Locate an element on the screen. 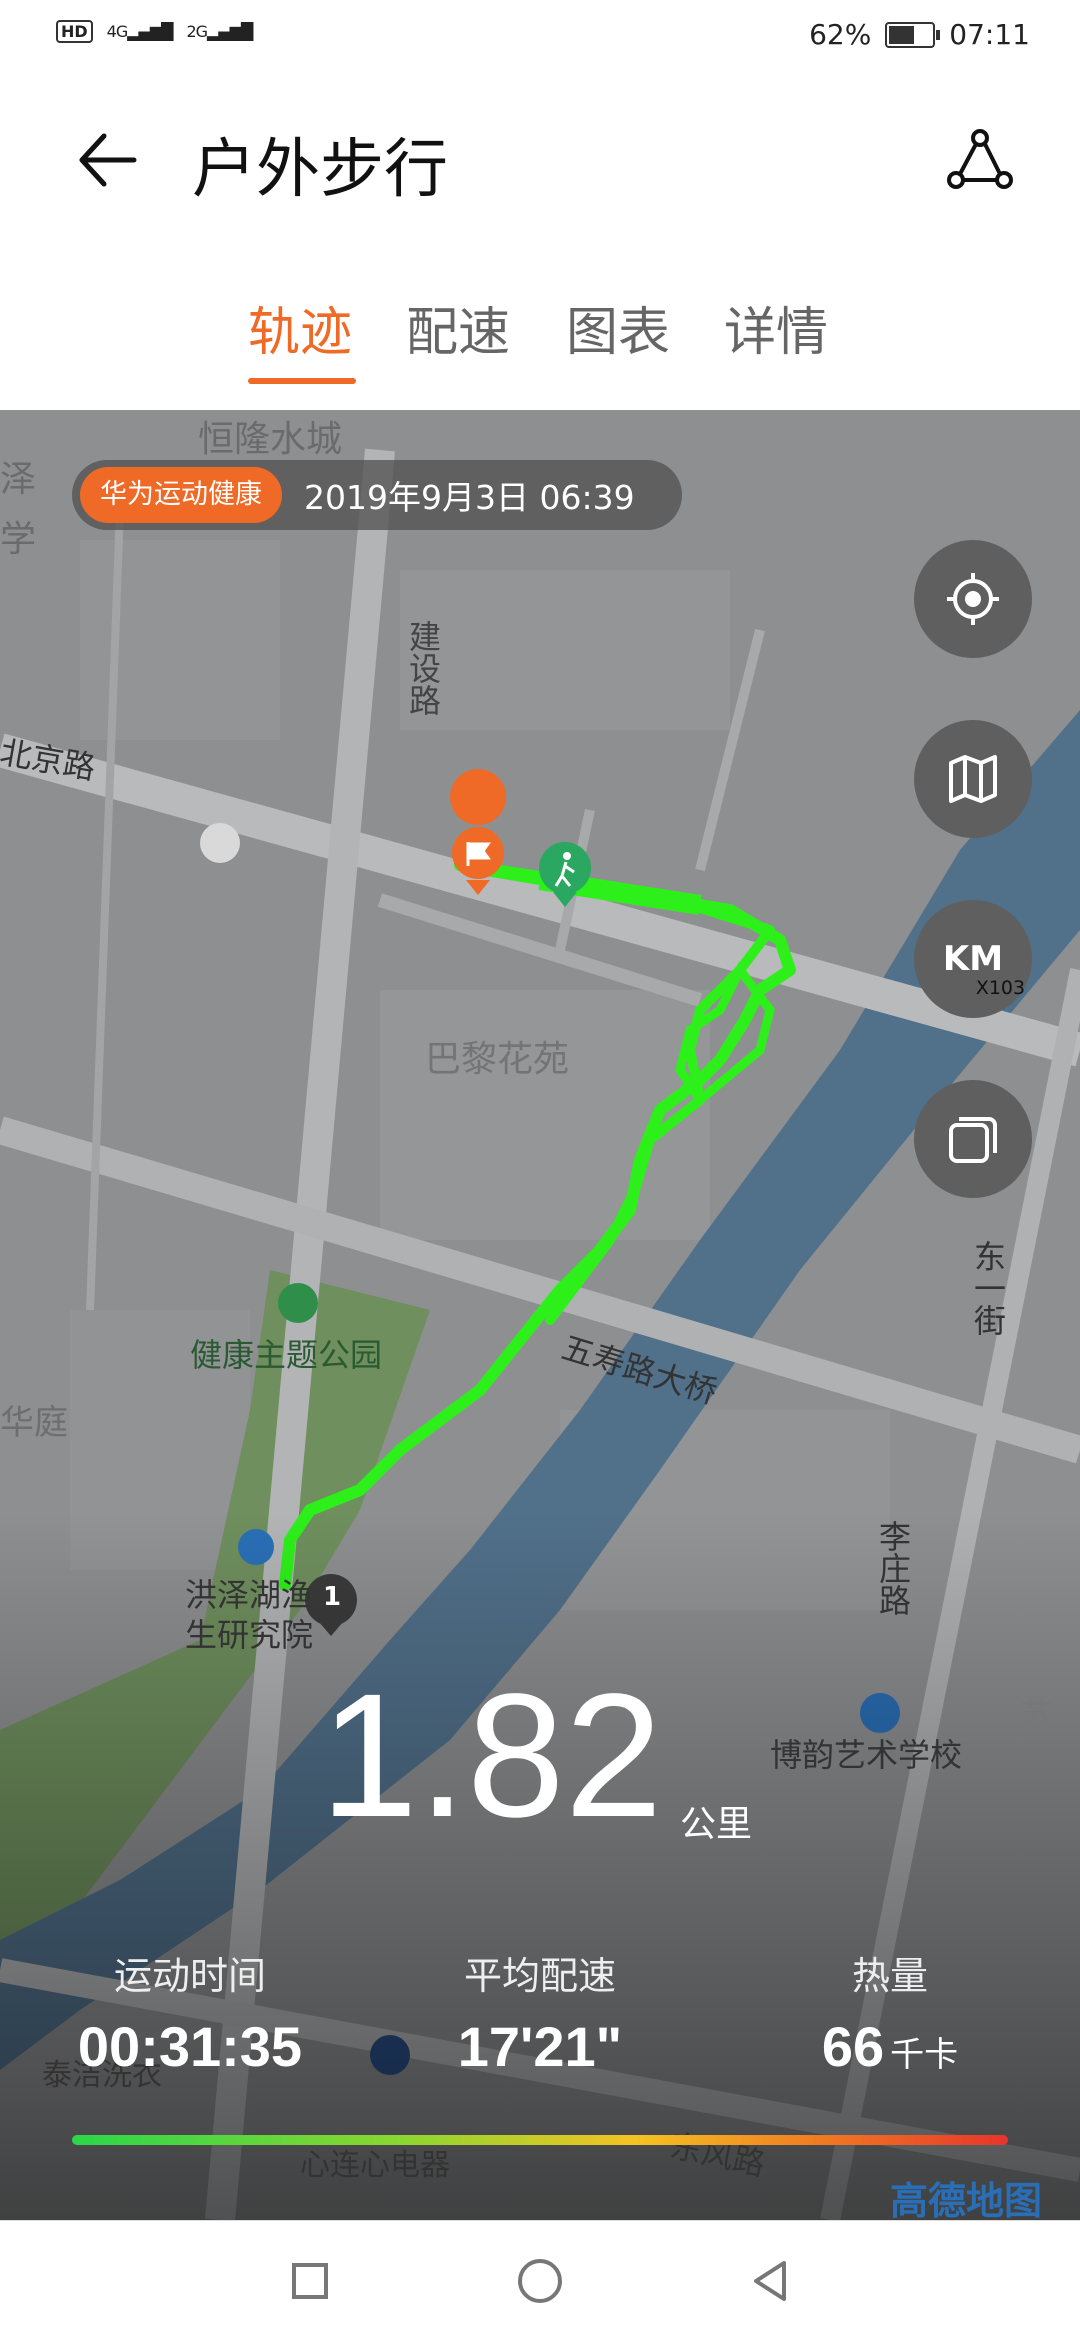 Image resolution: width=1080 pixels, height=2341 pixels. tab-track: 轨迹 is located at coordinates (300, 327).